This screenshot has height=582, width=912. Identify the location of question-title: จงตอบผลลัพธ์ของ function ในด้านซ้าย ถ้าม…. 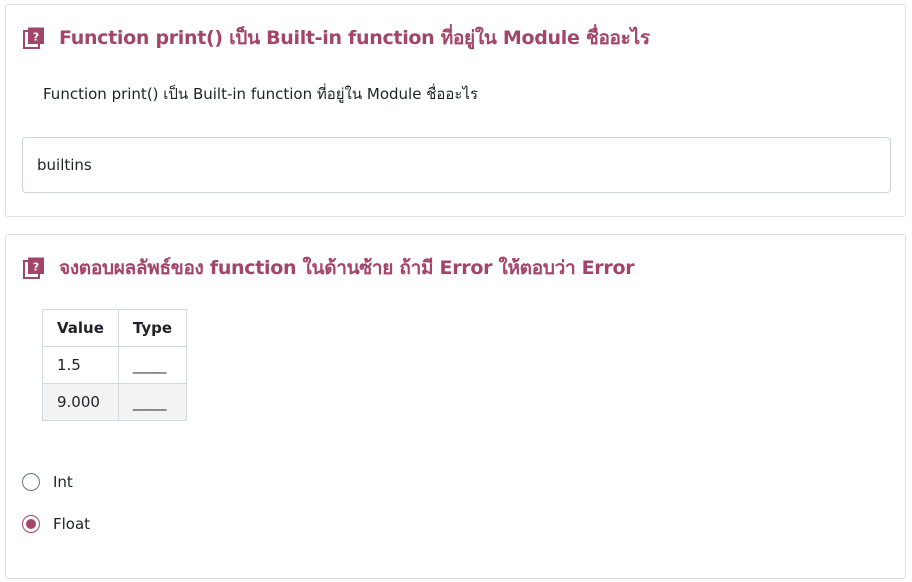
(347, 268).